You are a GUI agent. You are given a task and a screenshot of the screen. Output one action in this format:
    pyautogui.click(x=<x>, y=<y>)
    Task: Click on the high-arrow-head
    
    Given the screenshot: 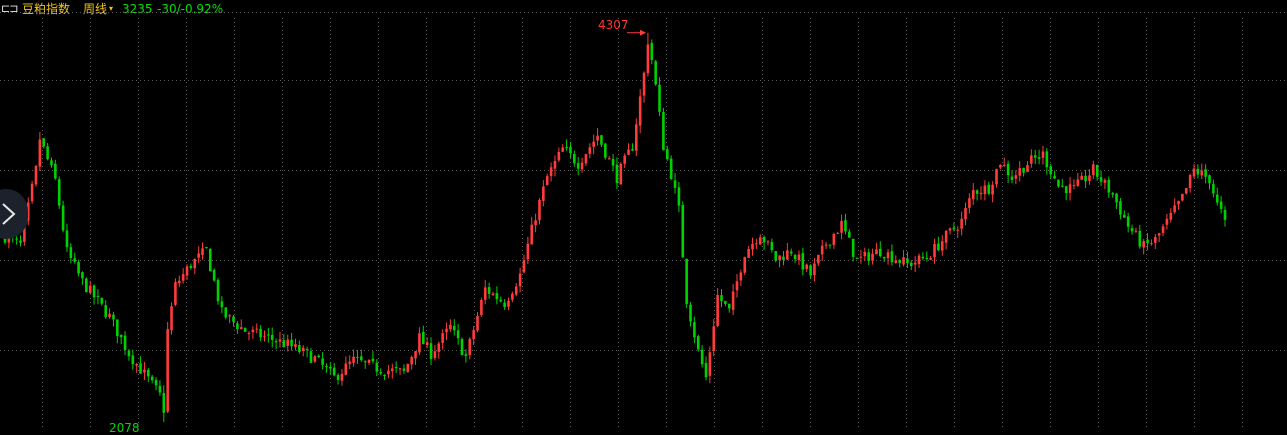 What is the action you would take?
    pyautogui.click(x=642, y=32)
    